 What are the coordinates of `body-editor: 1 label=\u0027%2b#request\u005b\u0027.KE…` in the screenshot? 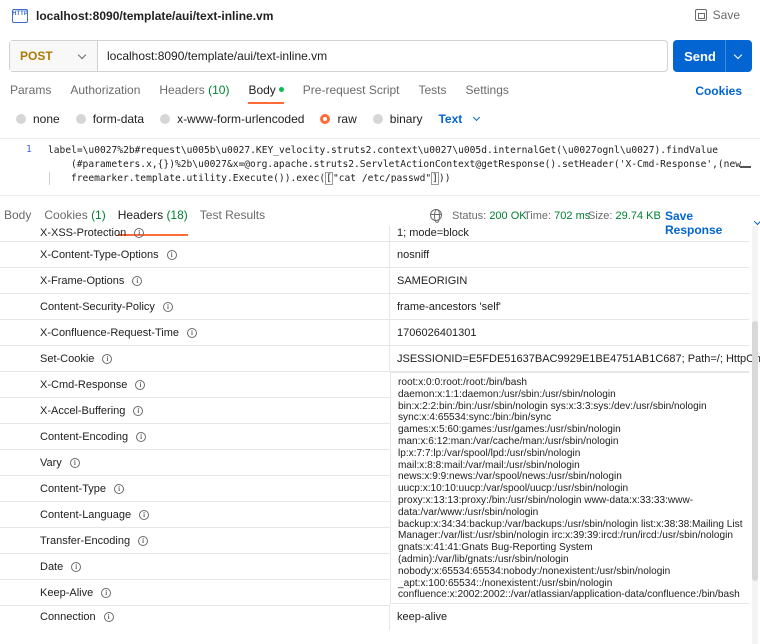 It's located at (380, 167).